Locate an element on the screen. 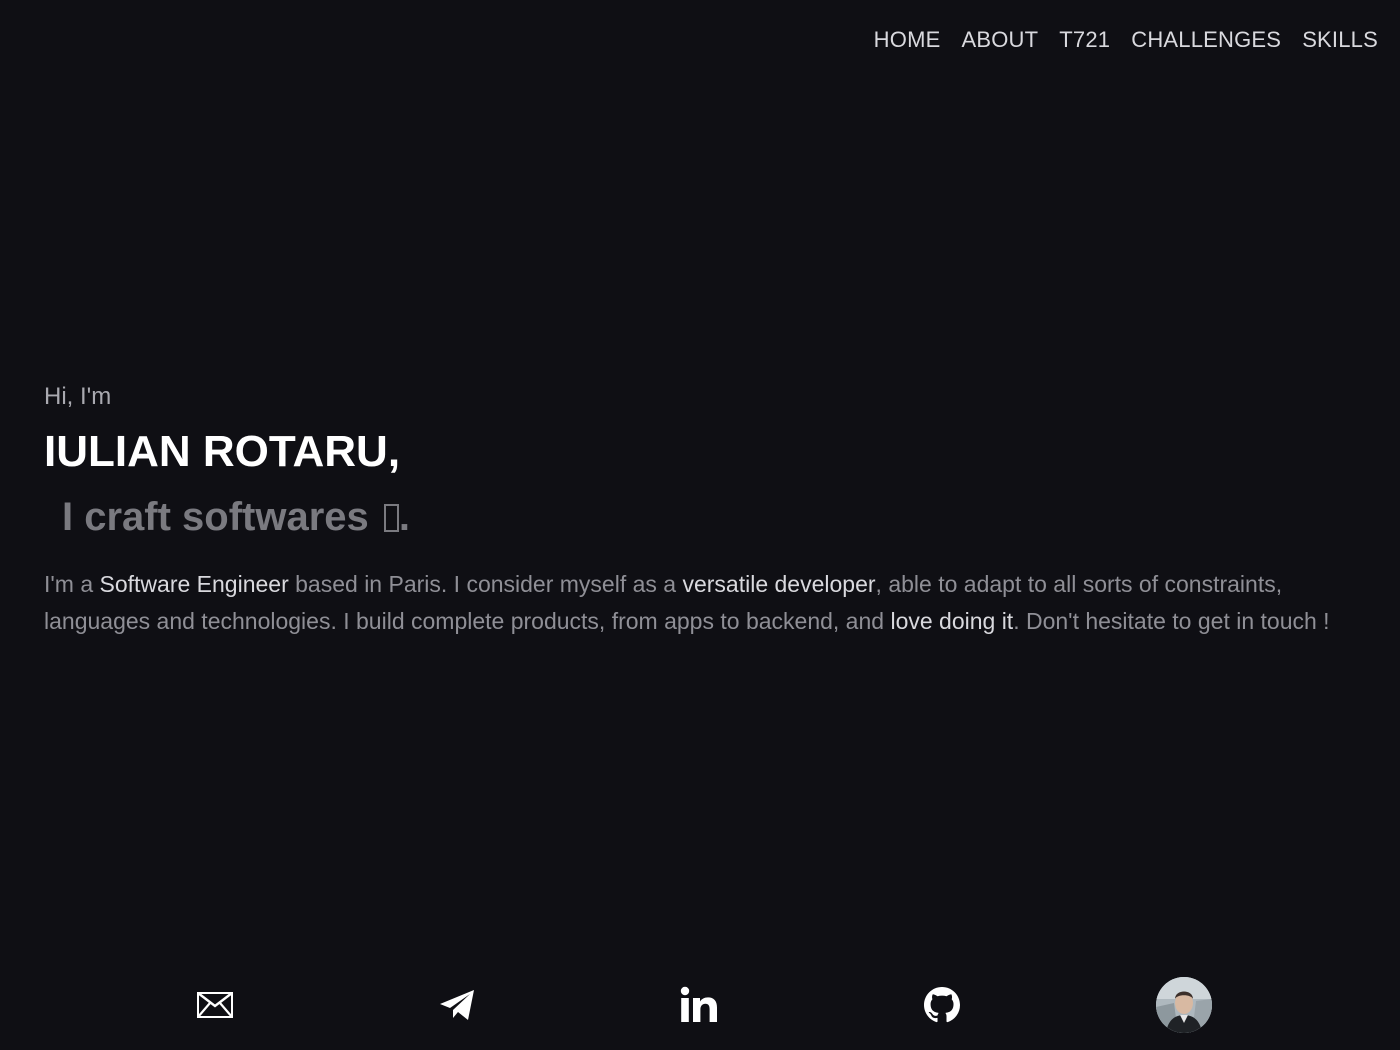 The width and height of the screenshot is (1400, 1050). nav-about: ABOUT is located at coordinates (999, 40).